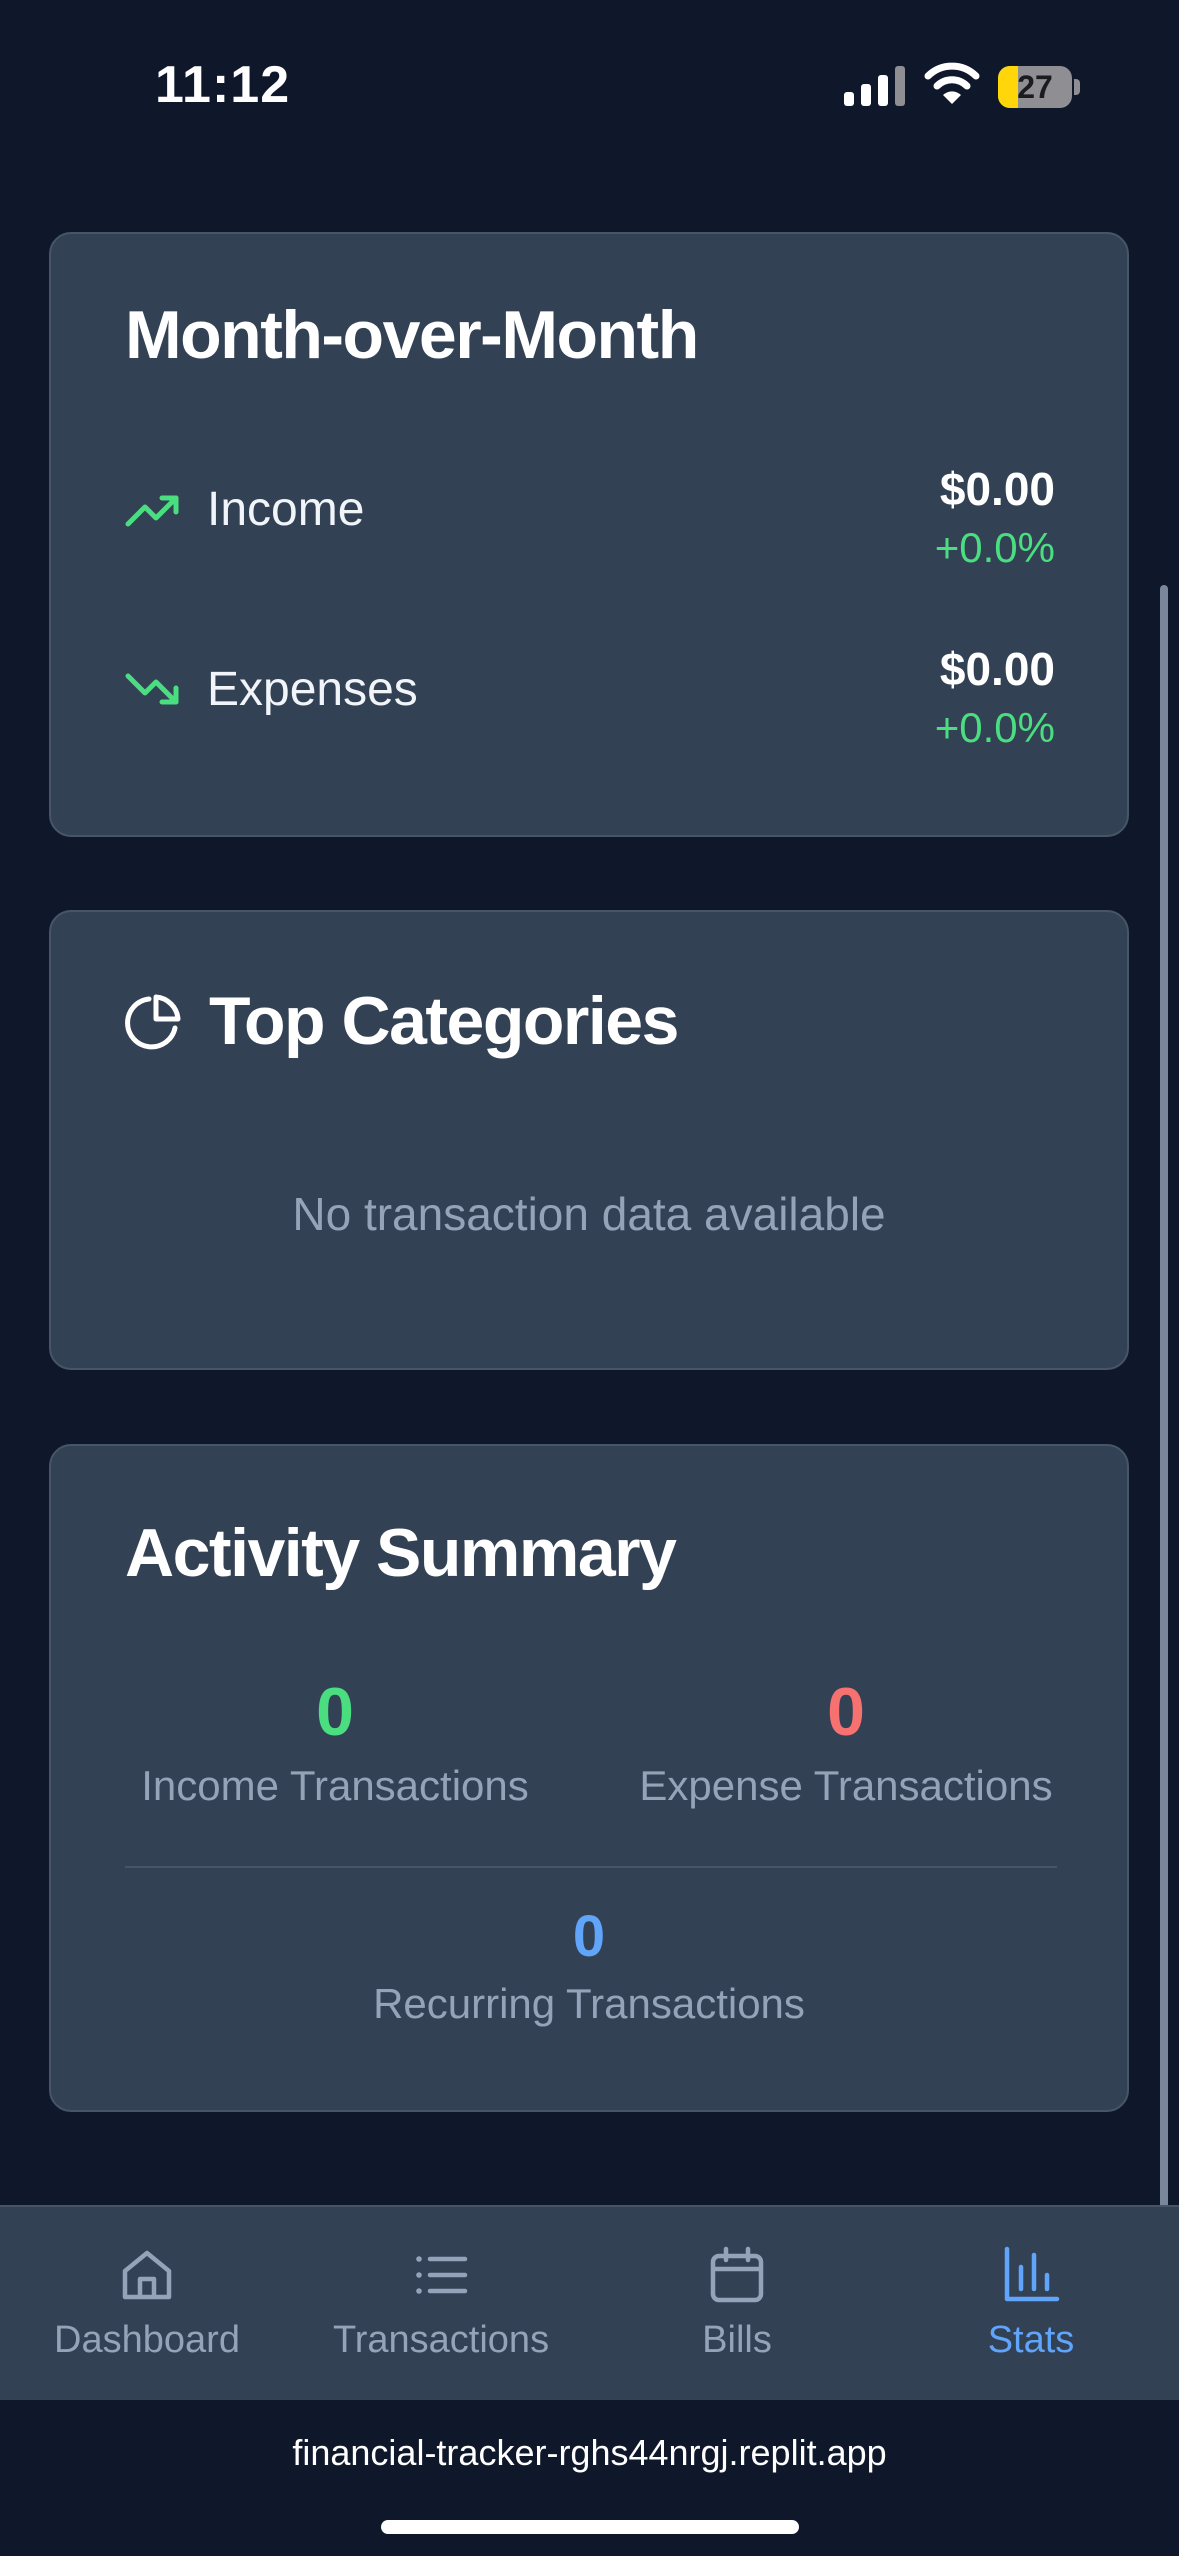  I want to click on card-title: Top Categories, so click(444, 1021).